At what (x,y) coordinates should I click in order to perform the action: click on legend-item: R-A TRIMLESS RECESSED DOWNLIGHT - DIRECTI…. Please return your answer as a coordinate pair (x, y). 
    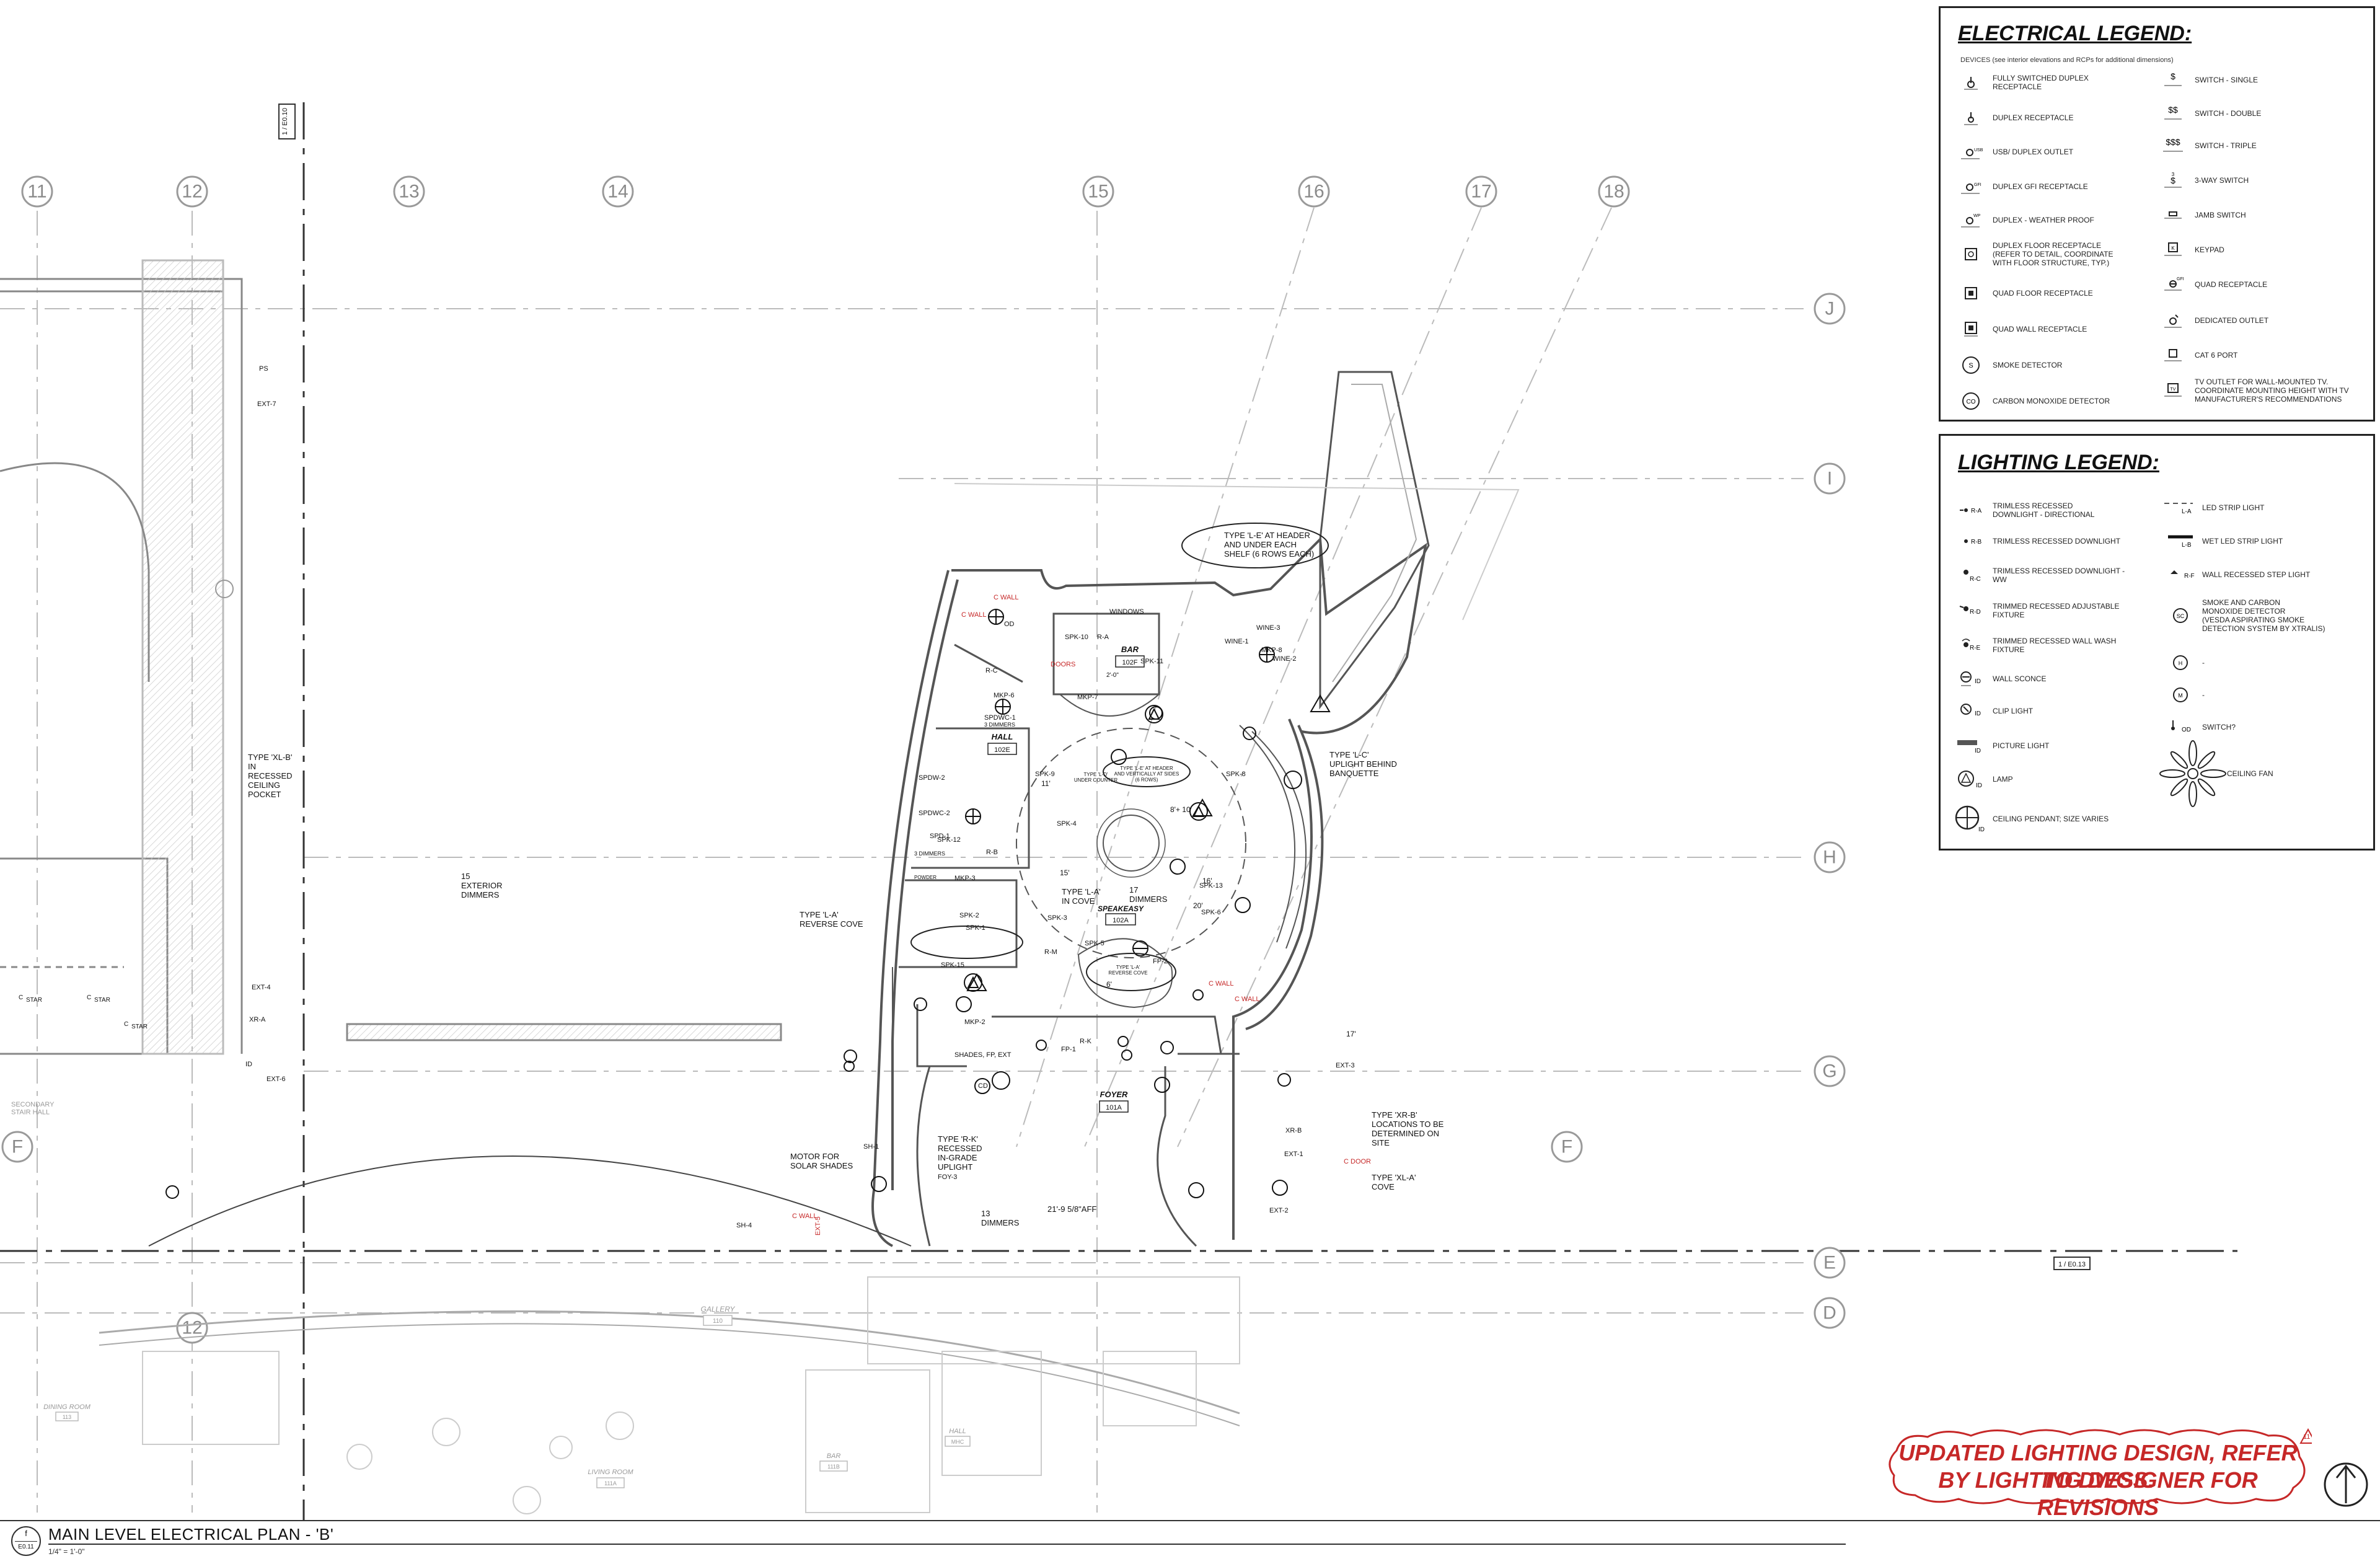
    Looking at the image, I should click on (2042, 510).